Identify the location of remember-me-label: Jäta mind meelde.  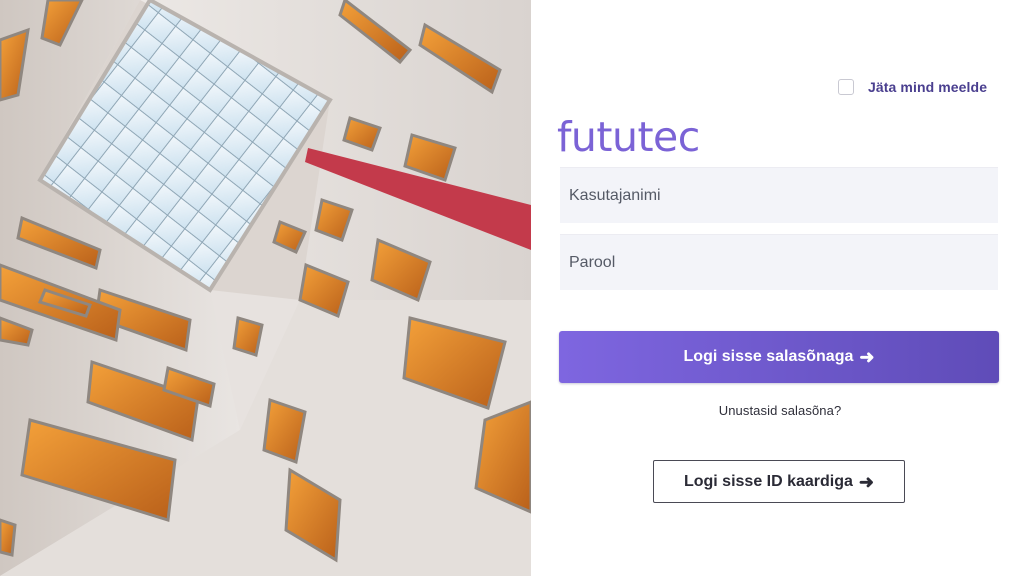
(928, 87).